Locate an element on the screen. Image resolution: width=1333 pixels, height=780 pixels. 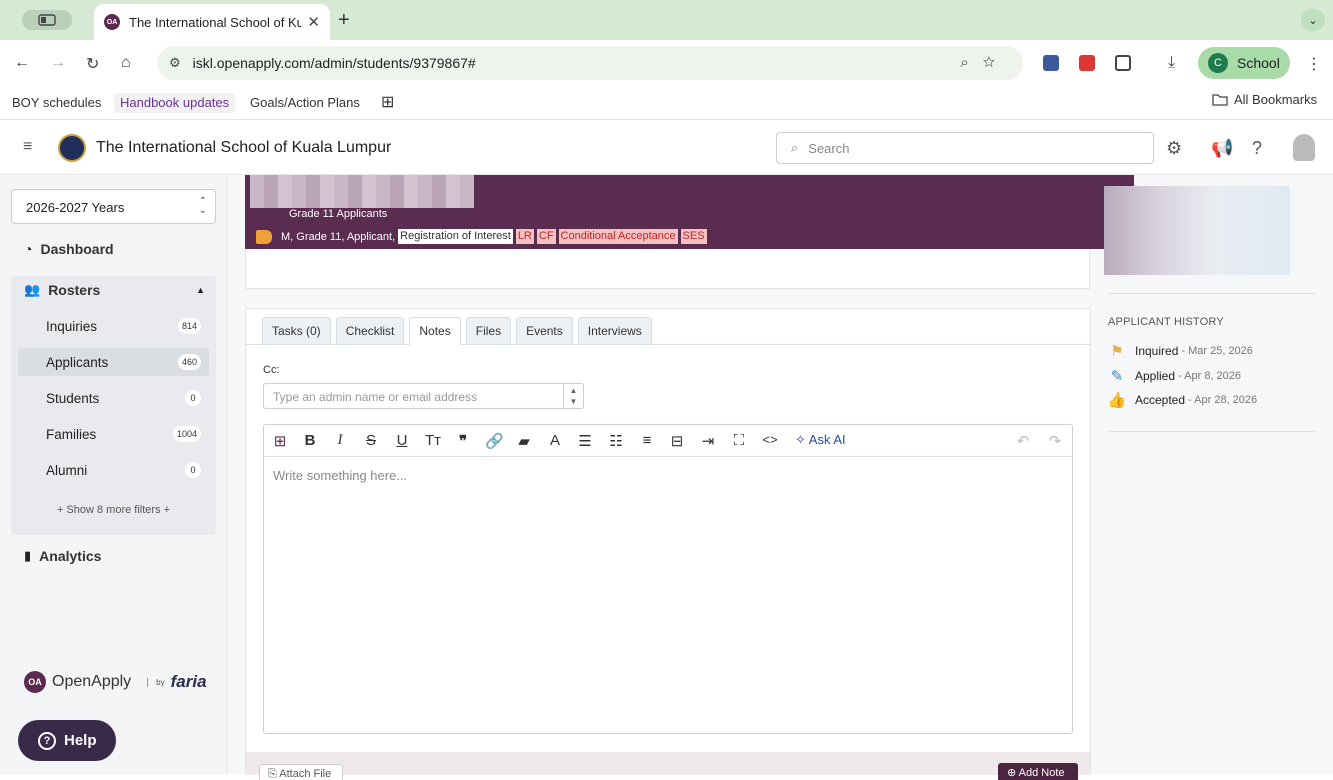
clear-format-icon: ⇥ is located at coordinates (708, 441).